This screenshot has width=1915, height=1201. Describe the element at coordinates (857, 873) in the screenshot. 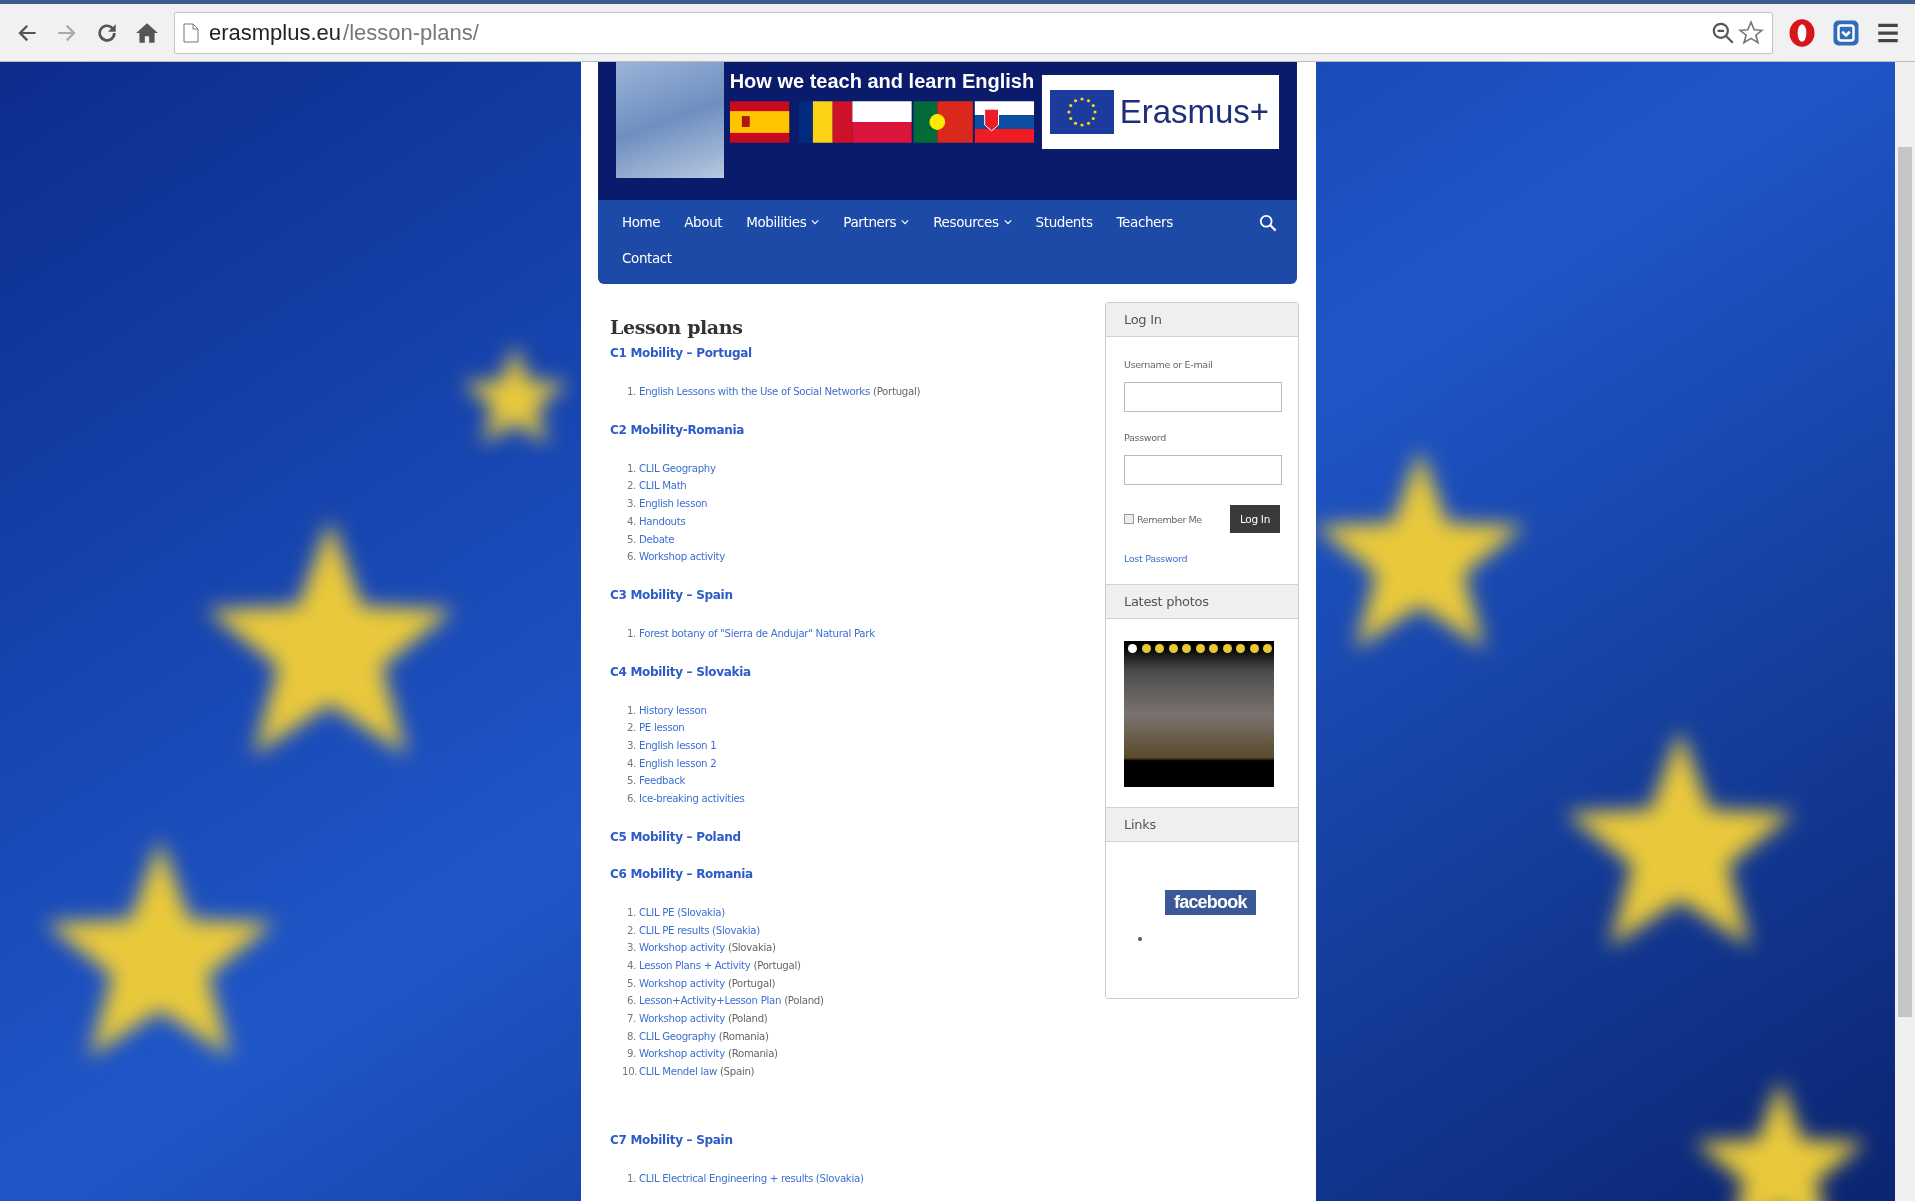

I see `section-link: C6 Mobility – Romania` at that location.